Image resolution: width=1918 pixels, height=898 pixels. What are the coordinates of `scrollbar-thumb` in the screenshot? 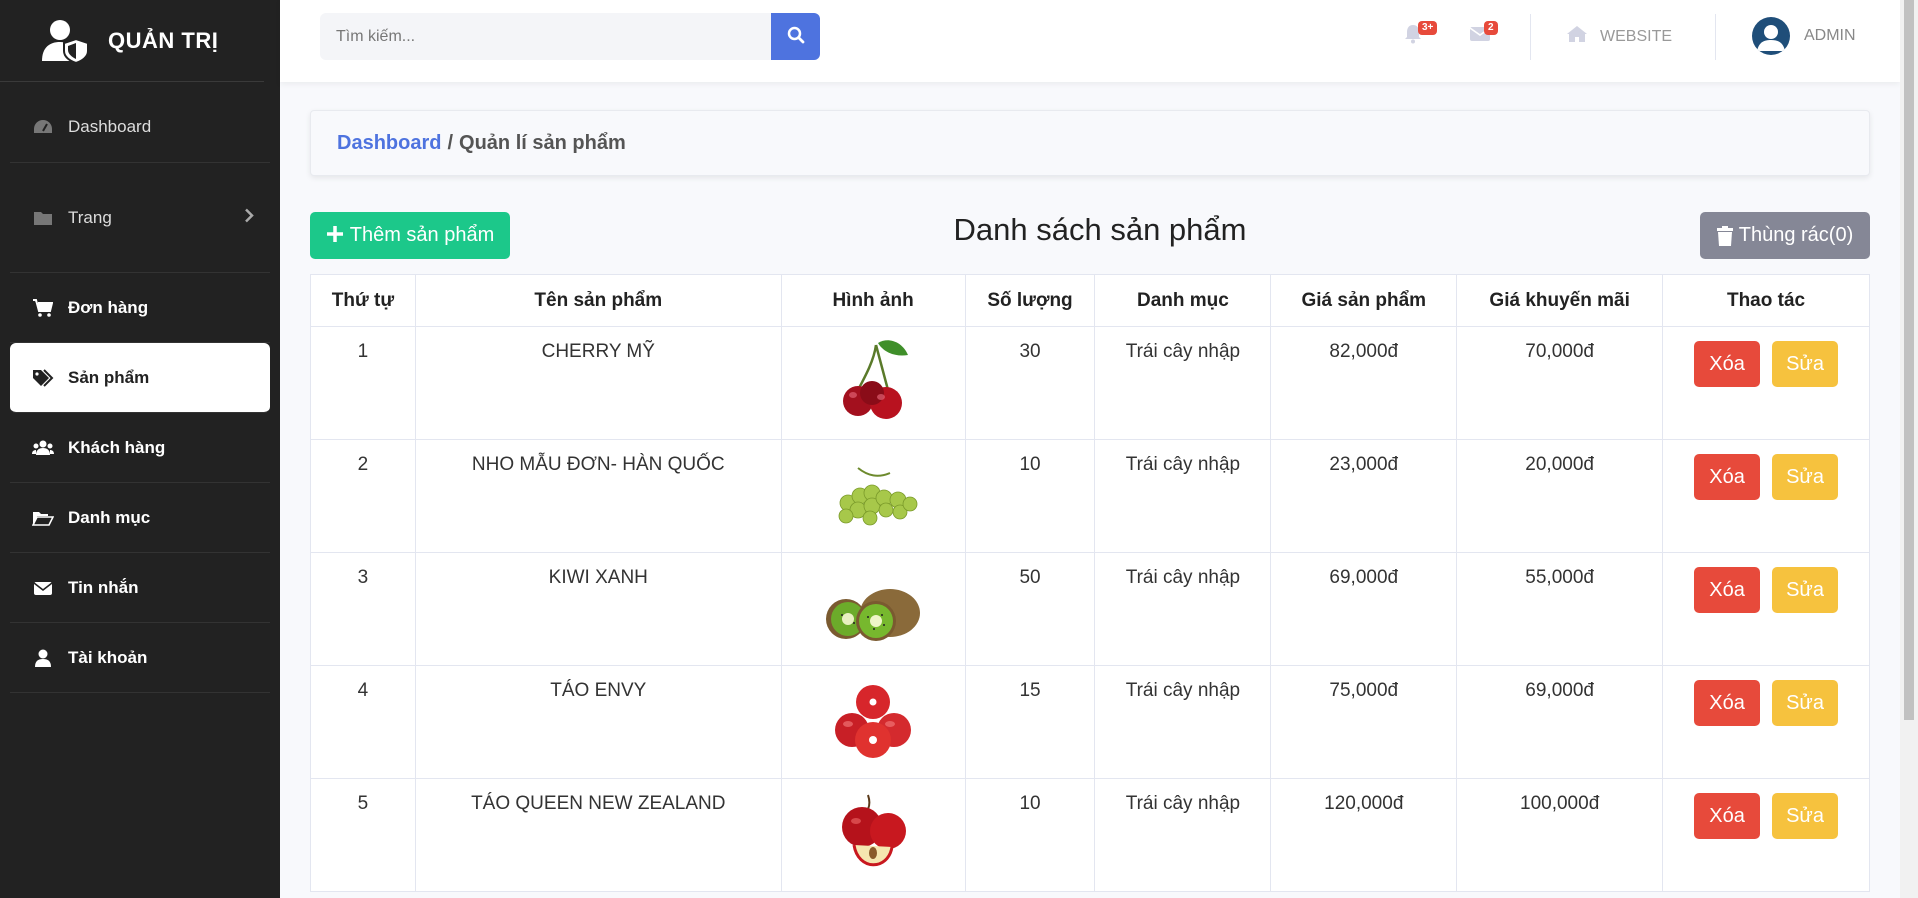 It's located at (1909, 360).